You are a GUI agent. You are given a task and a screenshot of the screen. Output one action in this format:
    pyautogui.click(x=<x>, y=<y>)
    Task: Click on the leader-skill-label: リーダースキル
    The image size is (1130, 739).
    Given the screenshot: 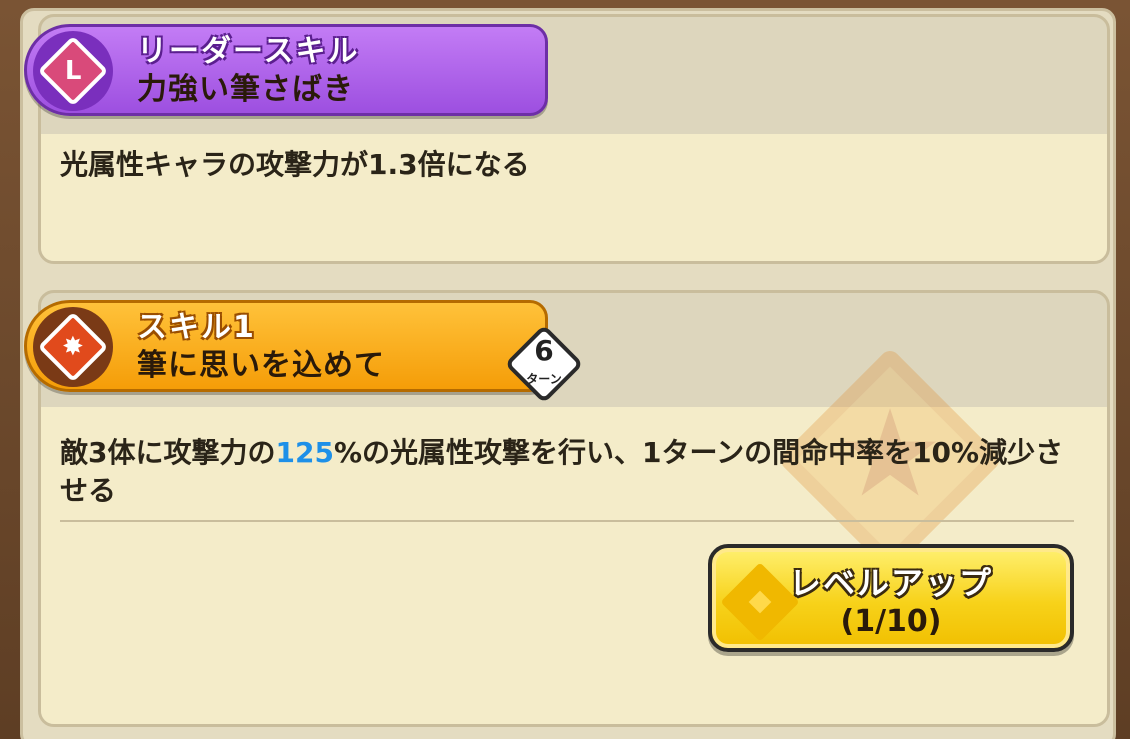 What is the action you would take?
    pyautogui.click(x=248, y=51)
    